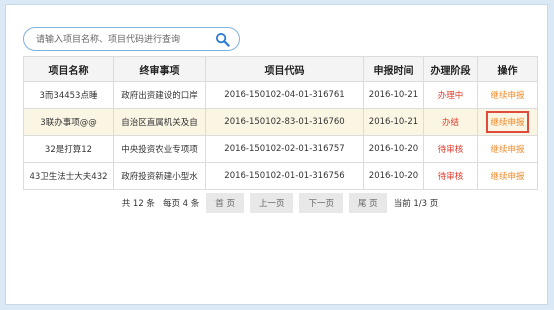 This screenshot has height=310, width=554. I want to click on cell-stage: 办理中, so click(450, 95).